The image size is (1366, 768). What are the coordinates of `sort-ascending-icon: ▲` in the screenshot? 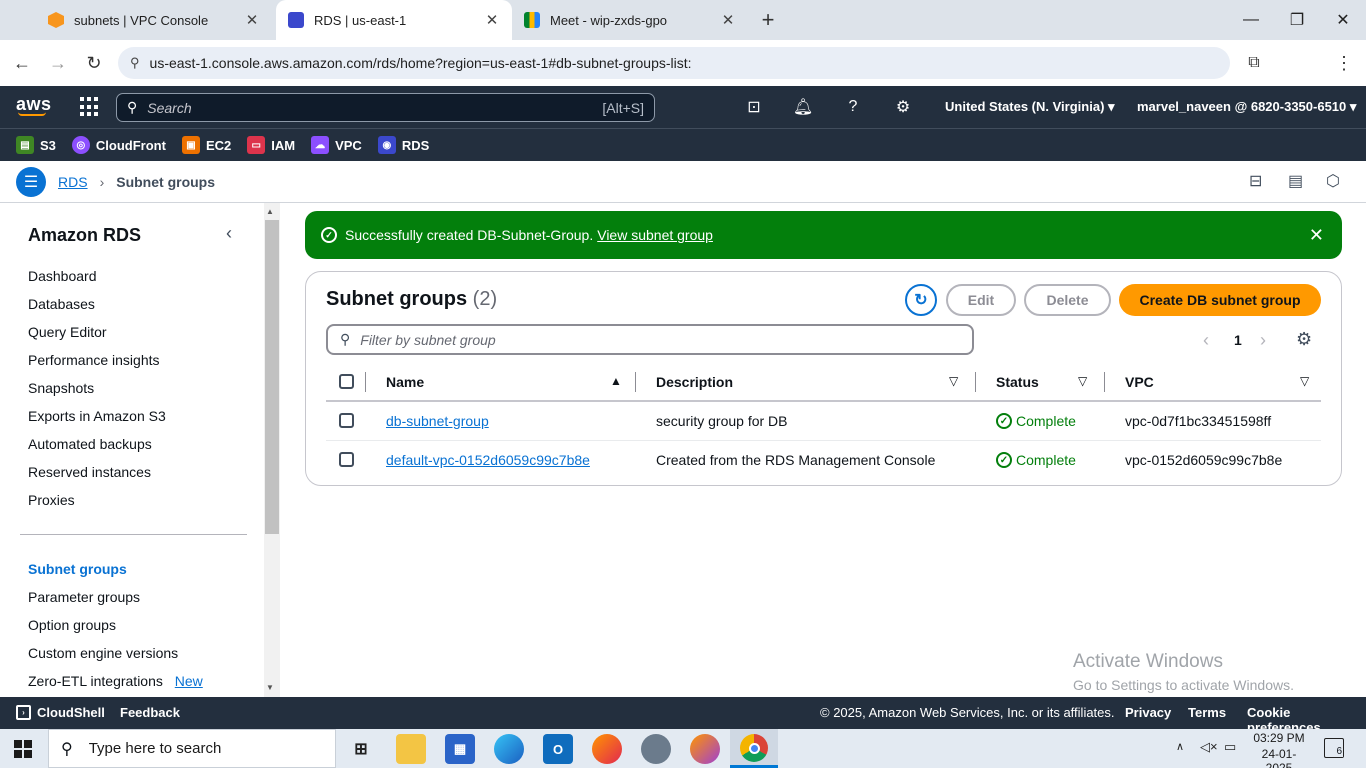 It's located at (616, 381).